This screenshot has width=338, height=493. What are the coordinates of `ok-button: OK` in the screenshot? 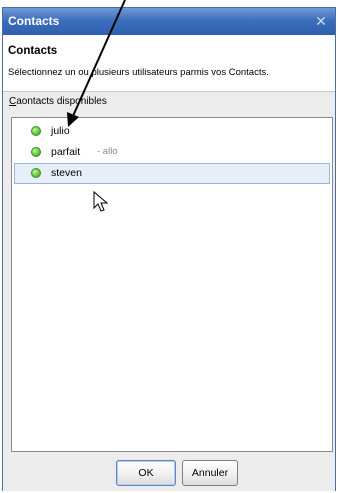 It's located at (146, 473).